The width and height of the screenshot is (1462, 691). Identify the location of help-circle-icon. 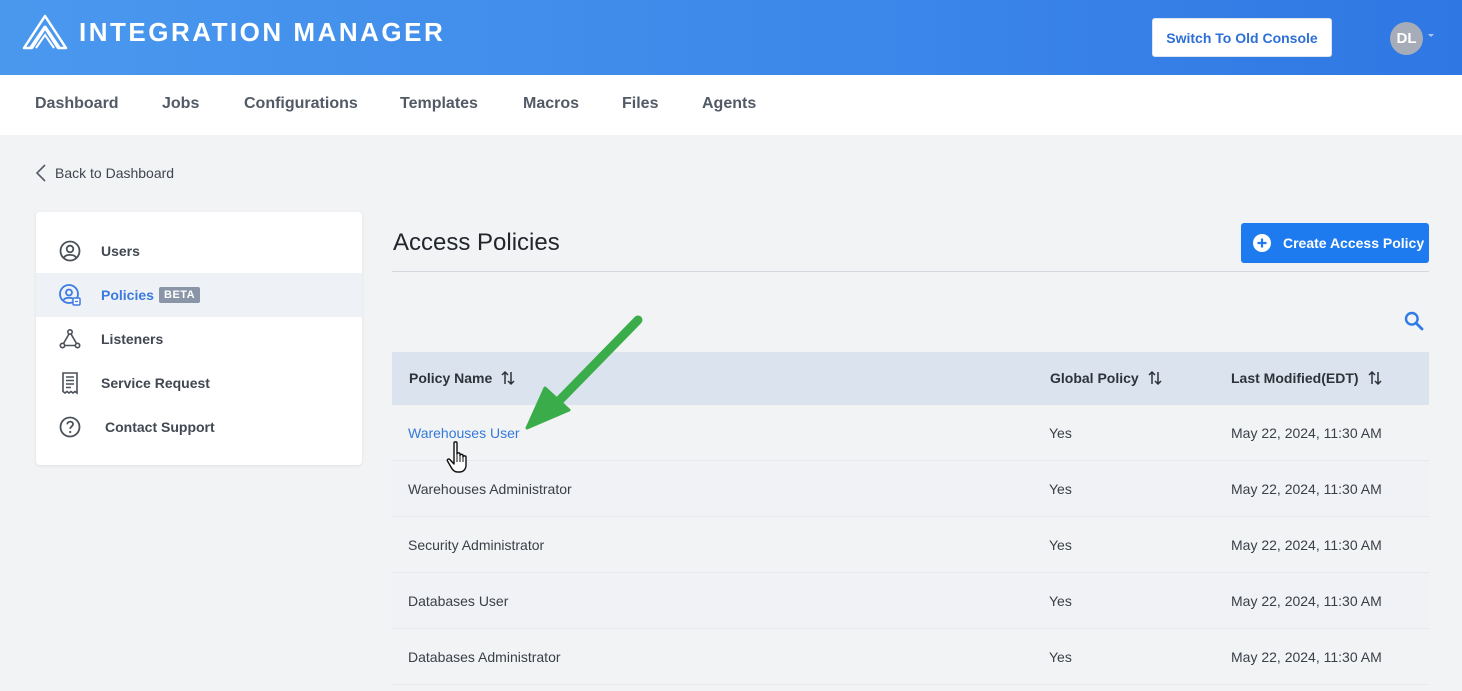
(70, 427).